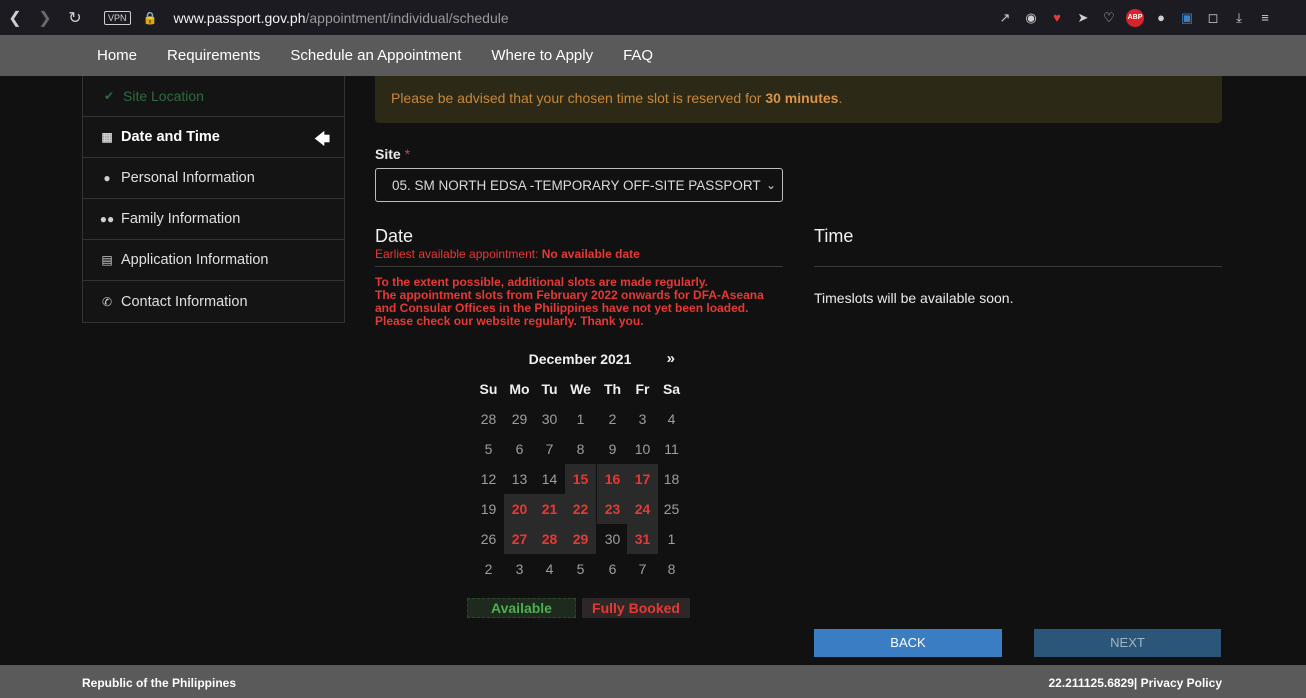 This screenshot has width=1306, height=698. I want to click on back-button: BACK, so click(908, 643).